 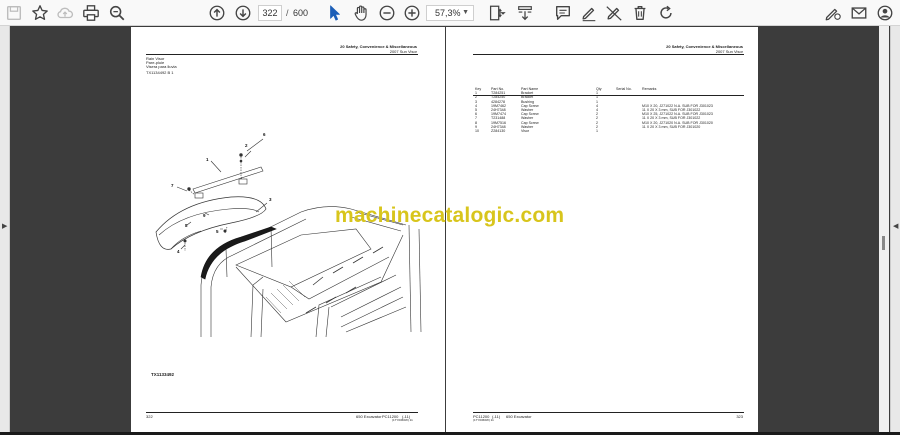 What do you see at coordinates (270, 13) in the screenshot?
I see `page-number-input` at bounding box center [270, 13].